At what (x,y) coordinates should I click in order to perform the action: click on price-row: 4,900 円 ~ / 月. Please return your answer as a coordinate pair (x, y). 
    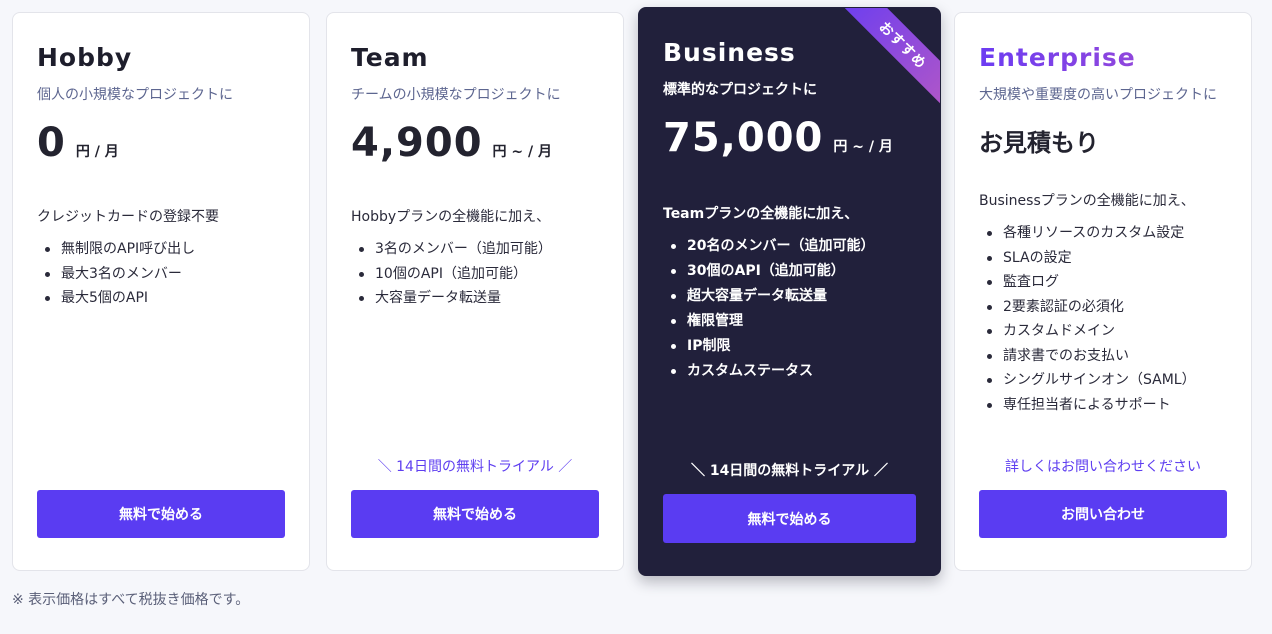
    Looking at the image, I should click on (475, 143).